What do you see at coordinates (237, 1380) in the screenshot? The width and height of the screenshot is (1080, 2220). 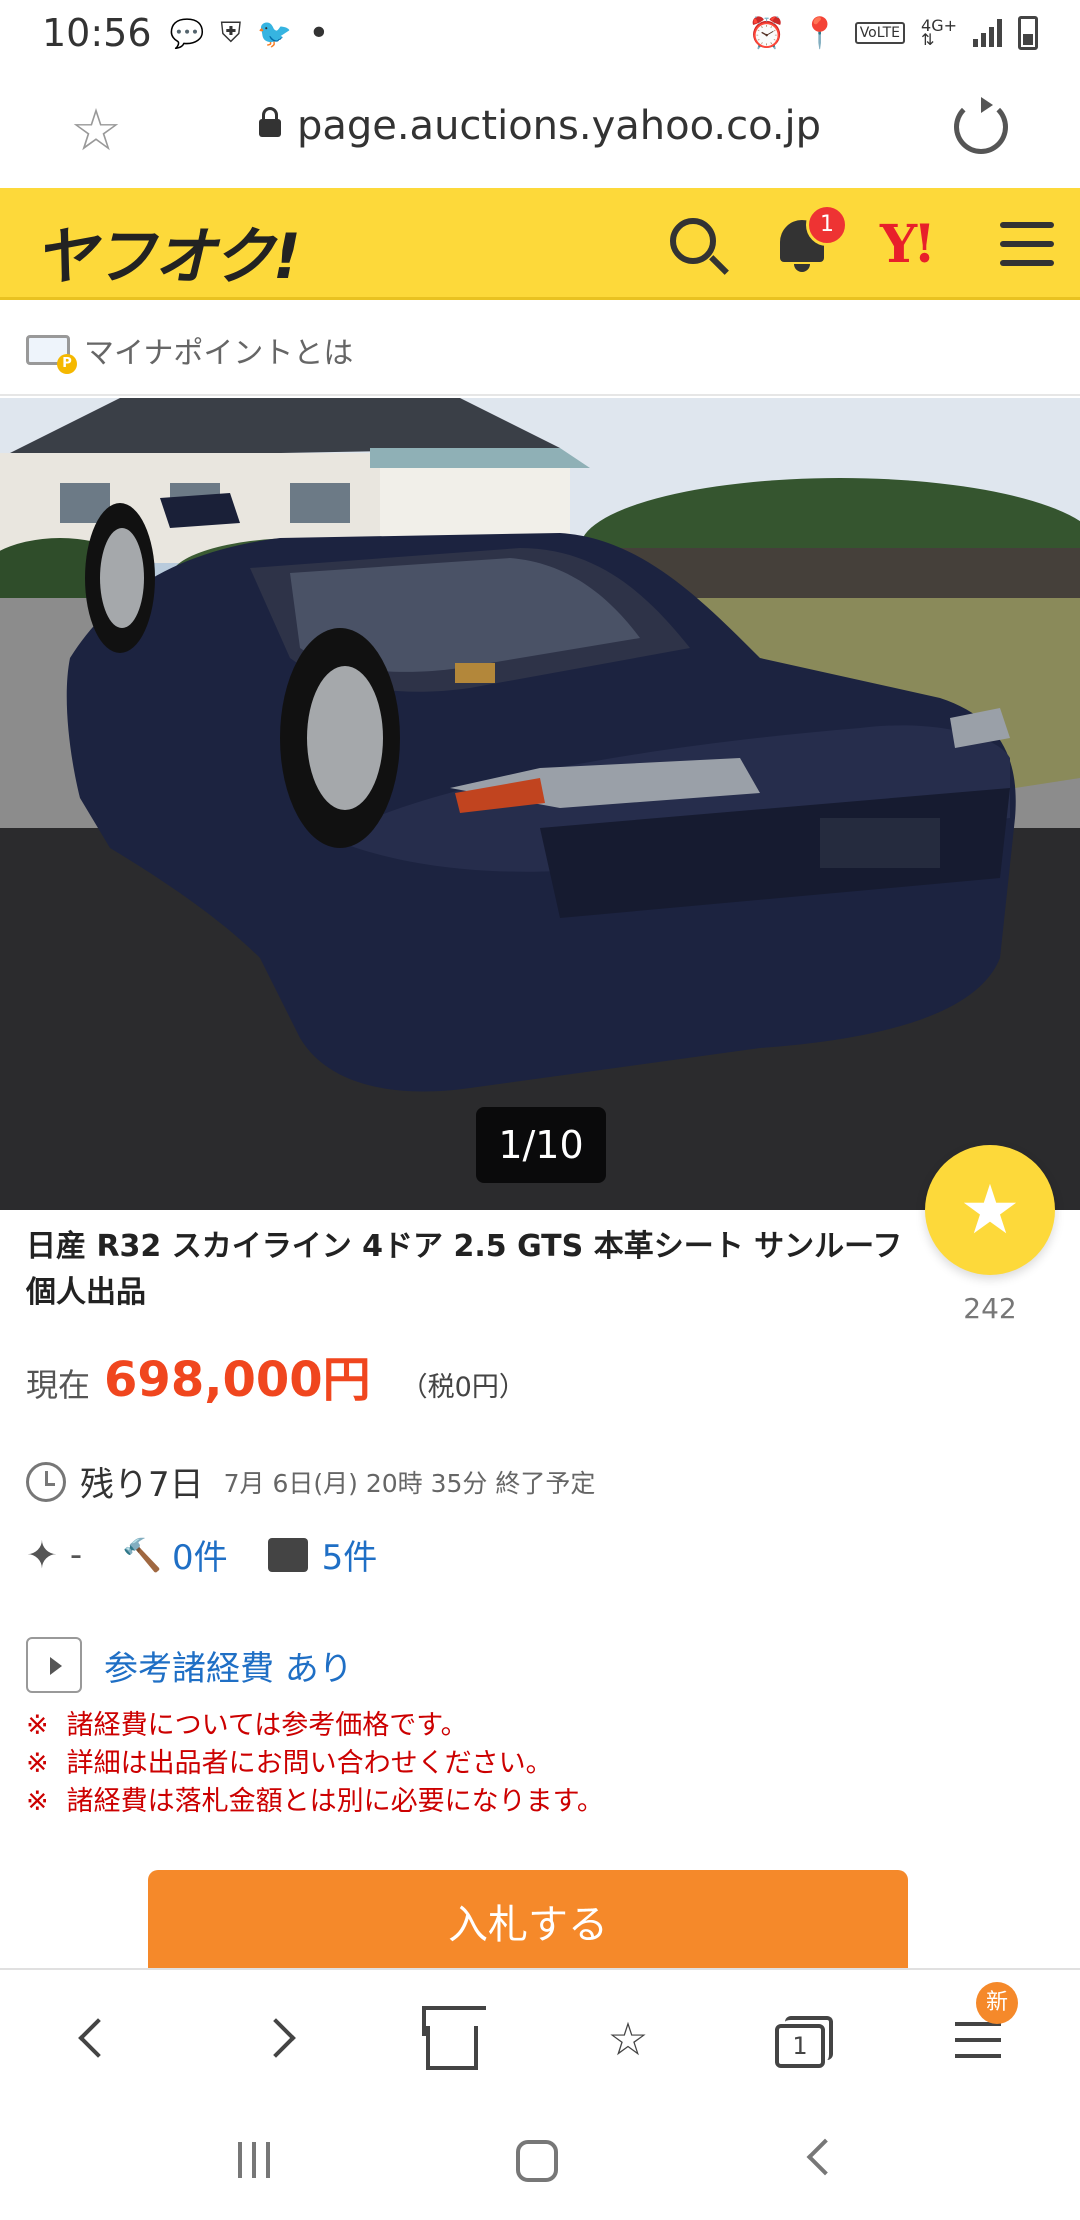 I see `current-price: 698,000円` at bounding box center [237, 1380].